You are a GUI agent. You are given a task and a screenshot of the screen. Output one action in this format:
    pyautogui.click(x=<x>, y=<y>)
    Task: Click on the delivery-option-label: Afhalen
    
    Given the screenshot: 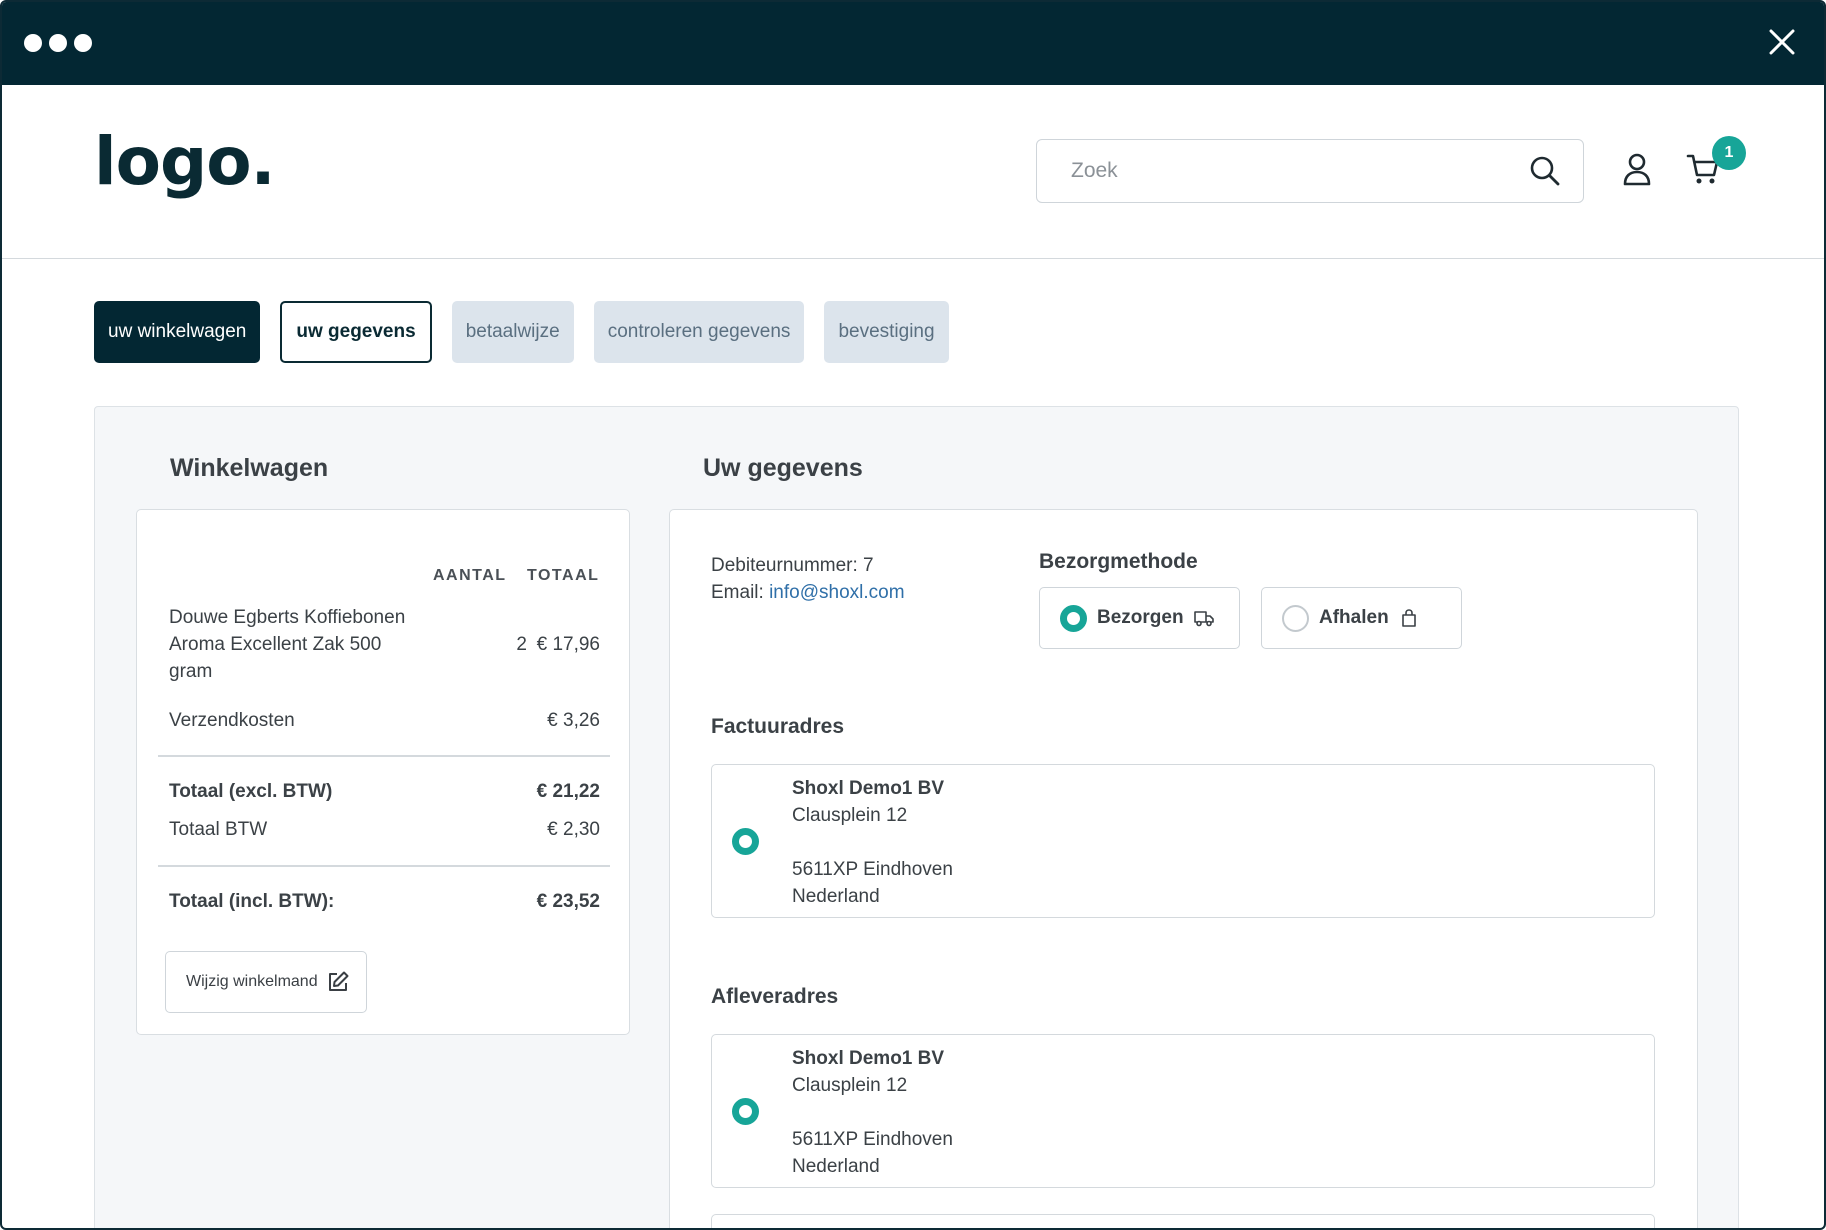 What is the action you would take?
    pyautogui.click(x=1354, y=617)
    